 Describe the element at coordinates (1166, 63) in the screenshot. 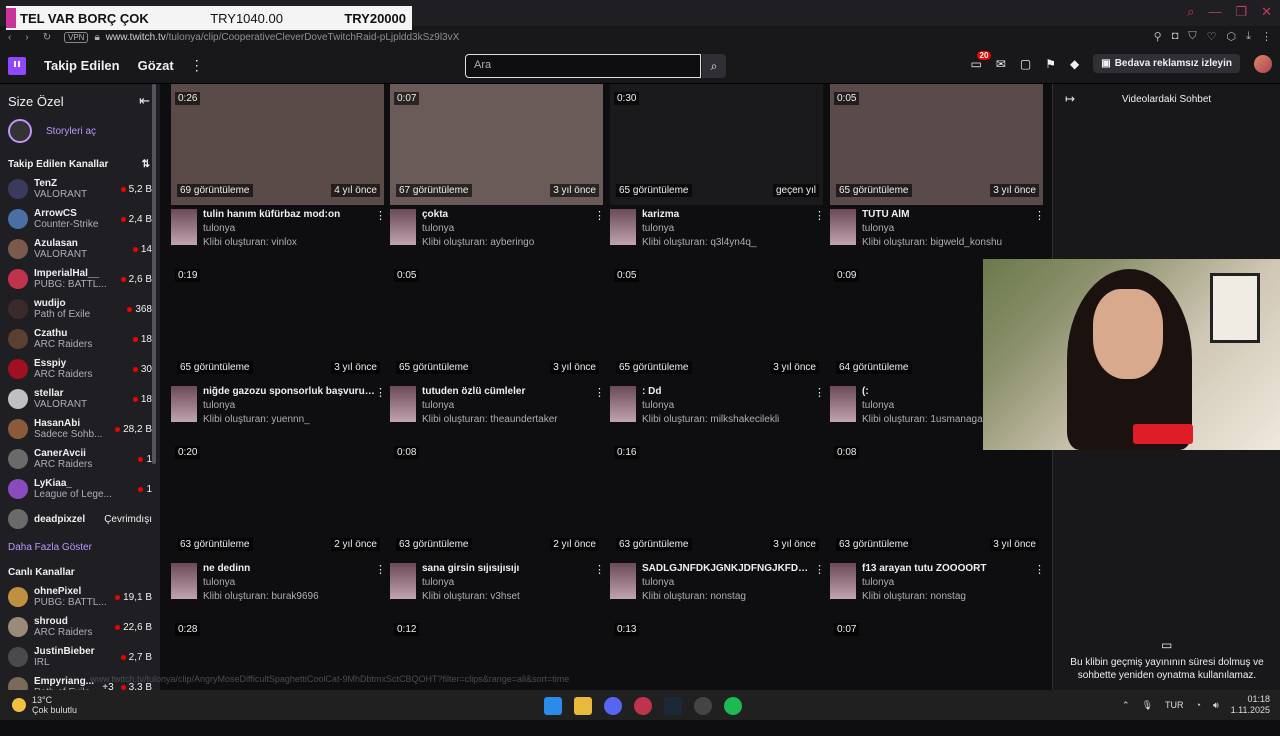

I see `promo-button: ▣ Bedava reklamsız izleyin` at that location.